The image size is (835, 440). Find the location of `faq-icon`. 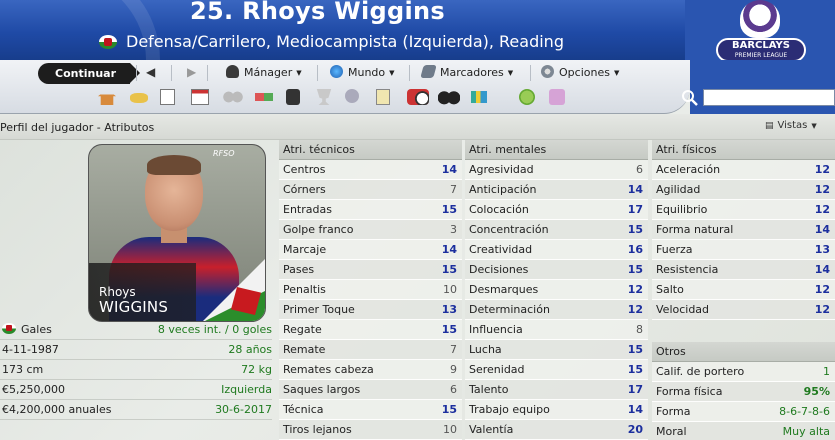

faq-icon is located at coordinates (557, 97).